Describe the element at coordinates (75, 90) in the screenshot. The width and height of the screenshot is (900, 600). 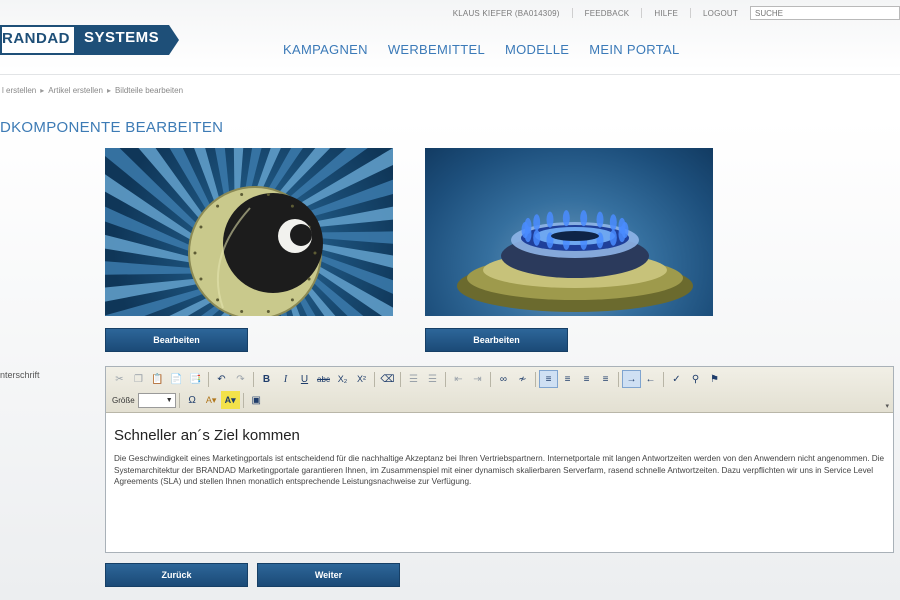
I see `breadcrumb-item: Artikel erstellen` at that location.